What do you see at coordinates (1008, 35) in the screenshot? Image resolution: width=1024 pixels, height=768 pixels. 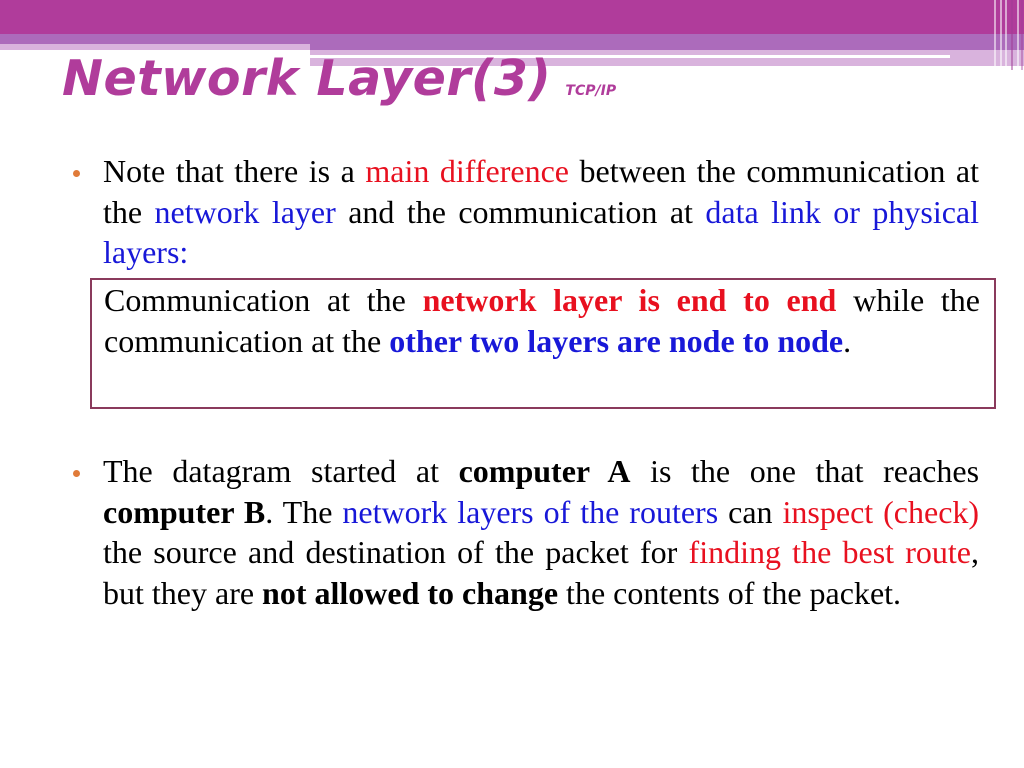 I see `header-stripes-decoration` at bounding box center [1008, 35].